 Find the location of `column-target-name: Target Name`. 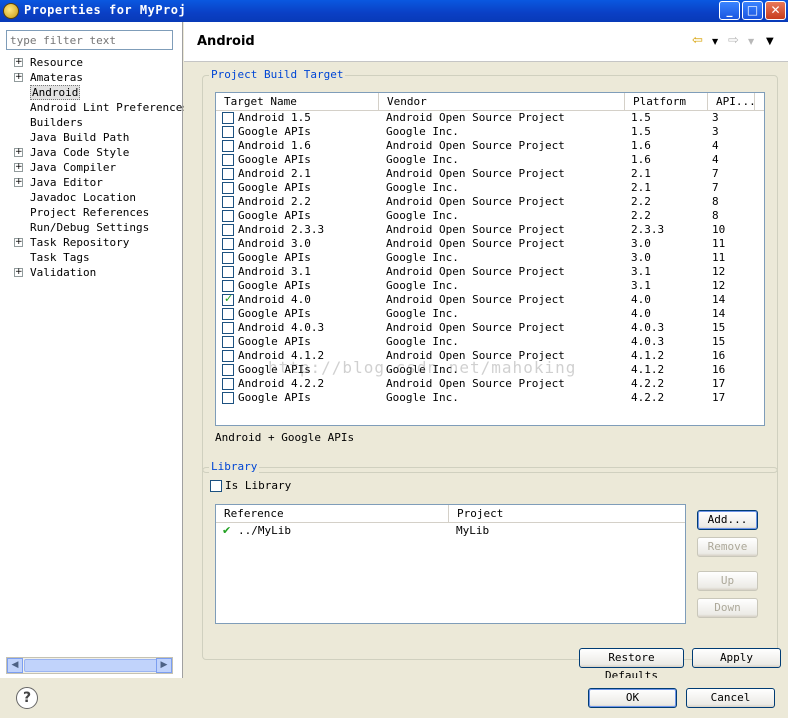

column-target-name: Target Name is located at coordinates (297, 102).